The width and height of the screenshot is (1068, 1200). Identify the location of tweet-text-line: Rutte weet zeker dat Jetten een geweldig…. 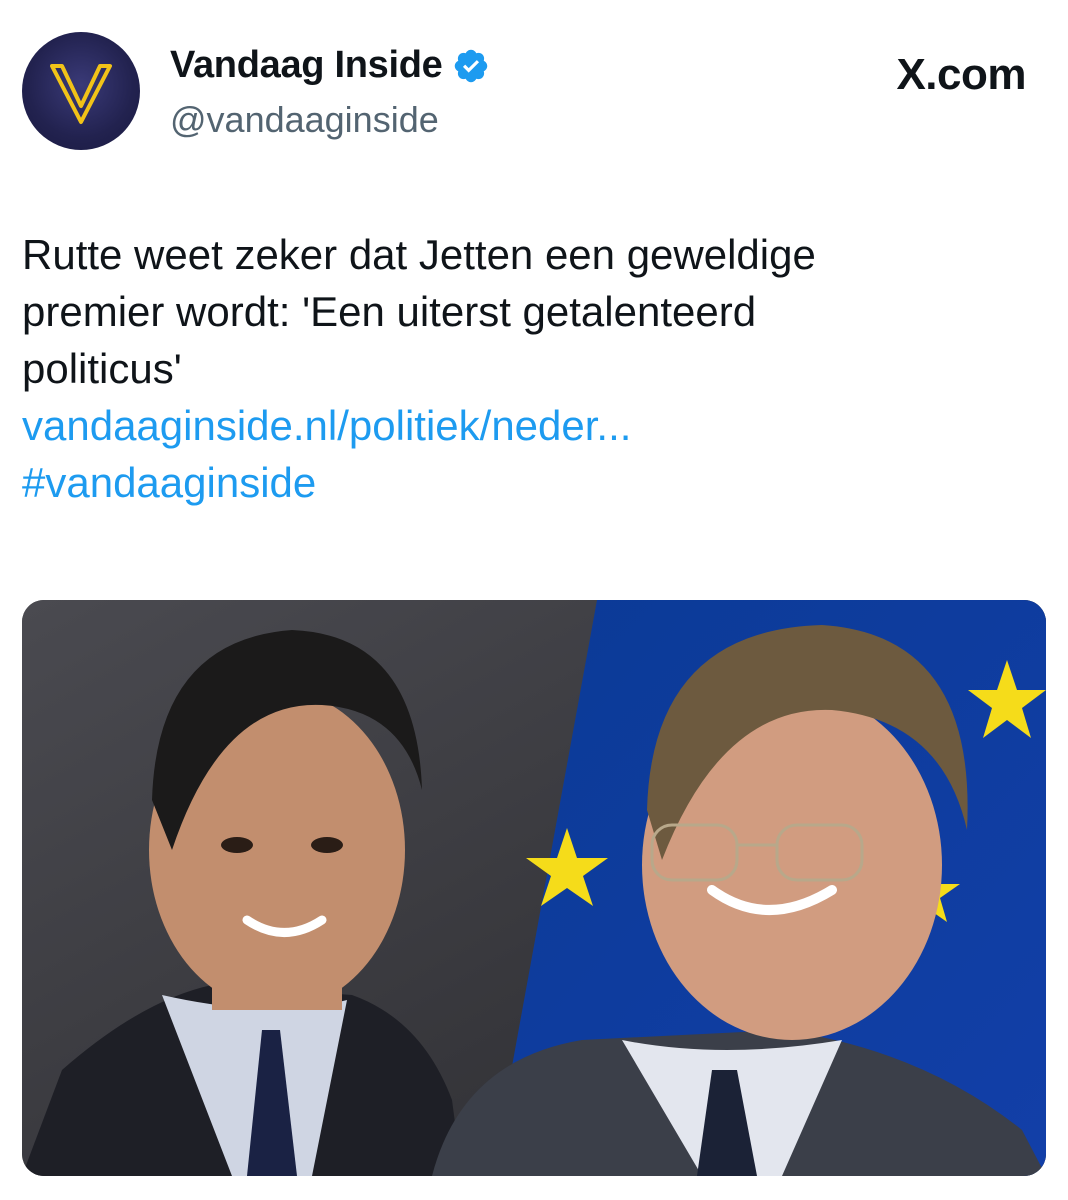
(419, 254).